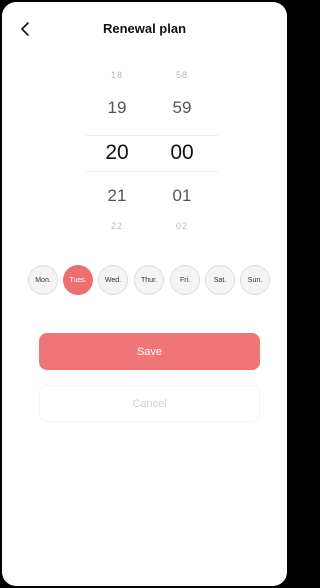 The width and height of the screenshot is (320, 588). Describe the element at coordinates (182, 196) in the screenshot. I see `minute-option: 01` at that location.